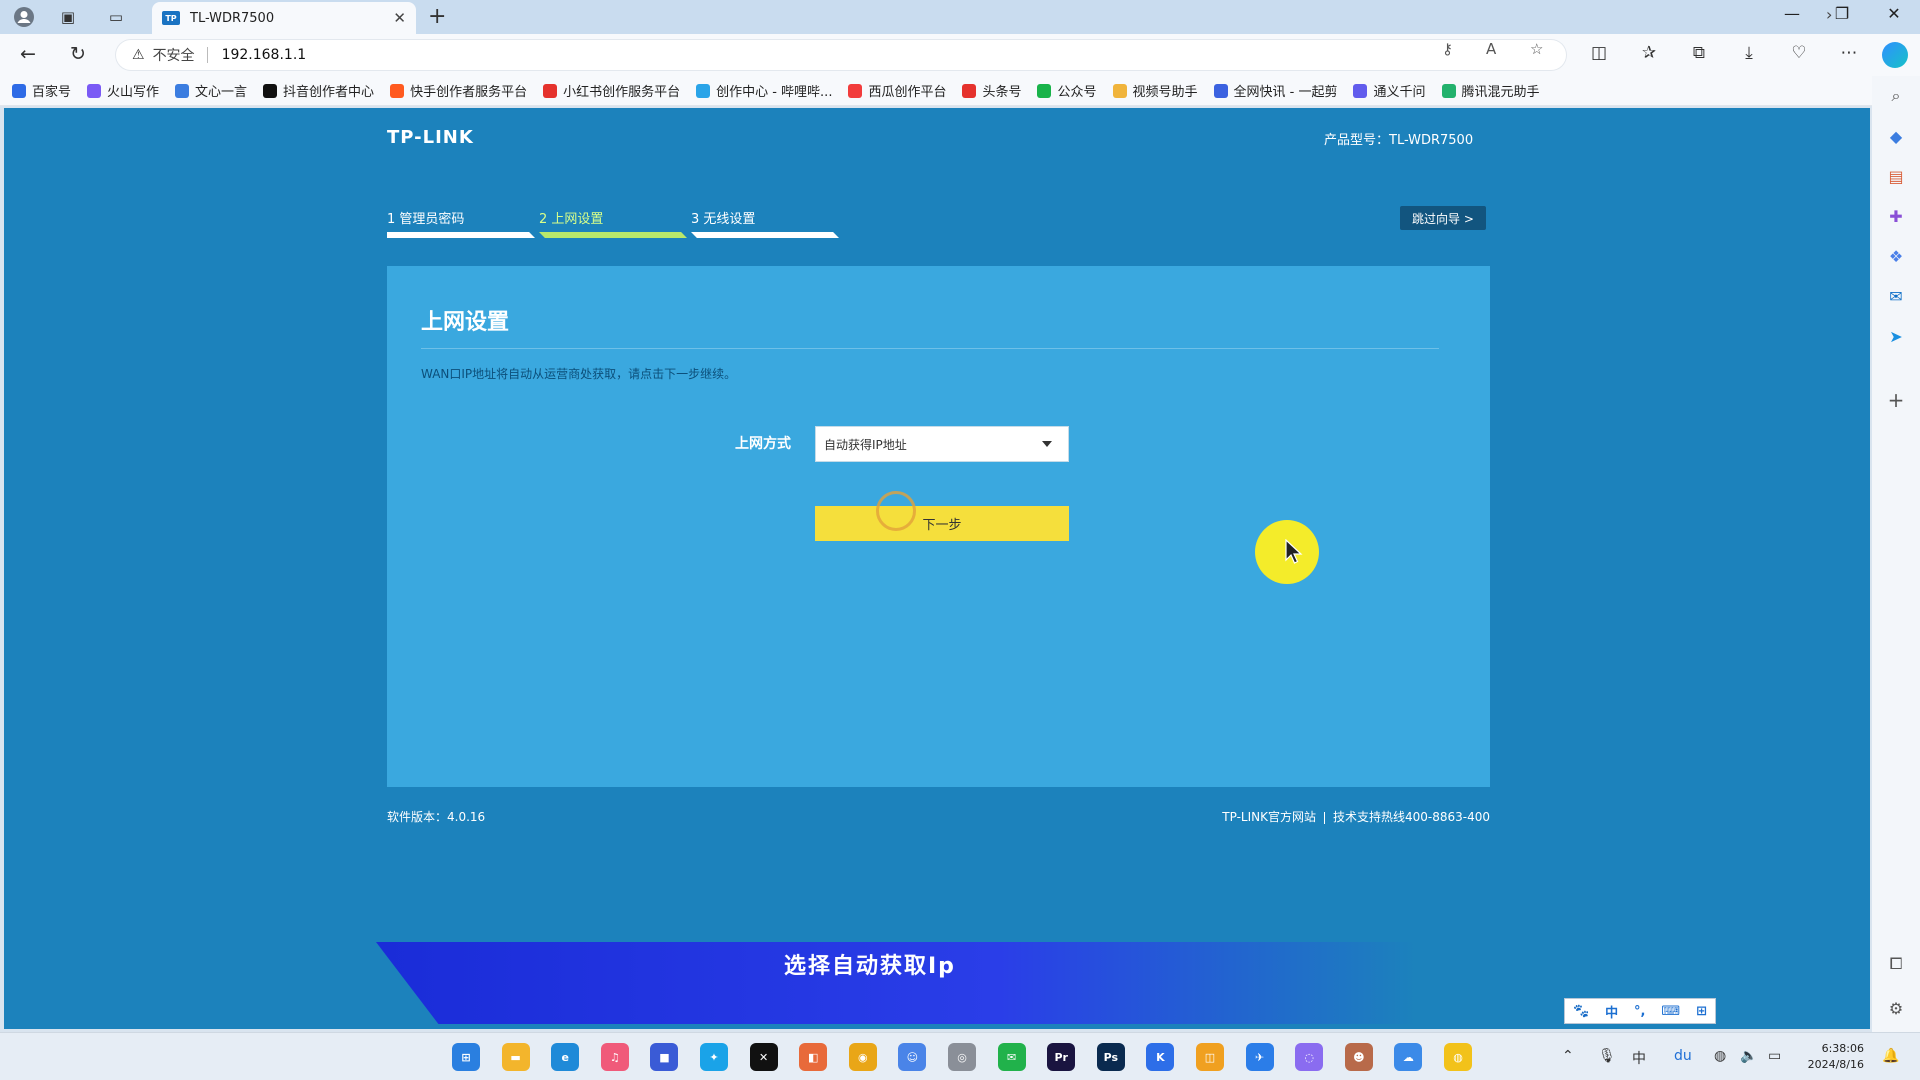 The width and height of the screenshot is (1920, 1080). What do you see at coordinates (942, 444) in the screenshot?
I see `connection-type-select: 自动获得IP地址` at bounding box center [942, 444].